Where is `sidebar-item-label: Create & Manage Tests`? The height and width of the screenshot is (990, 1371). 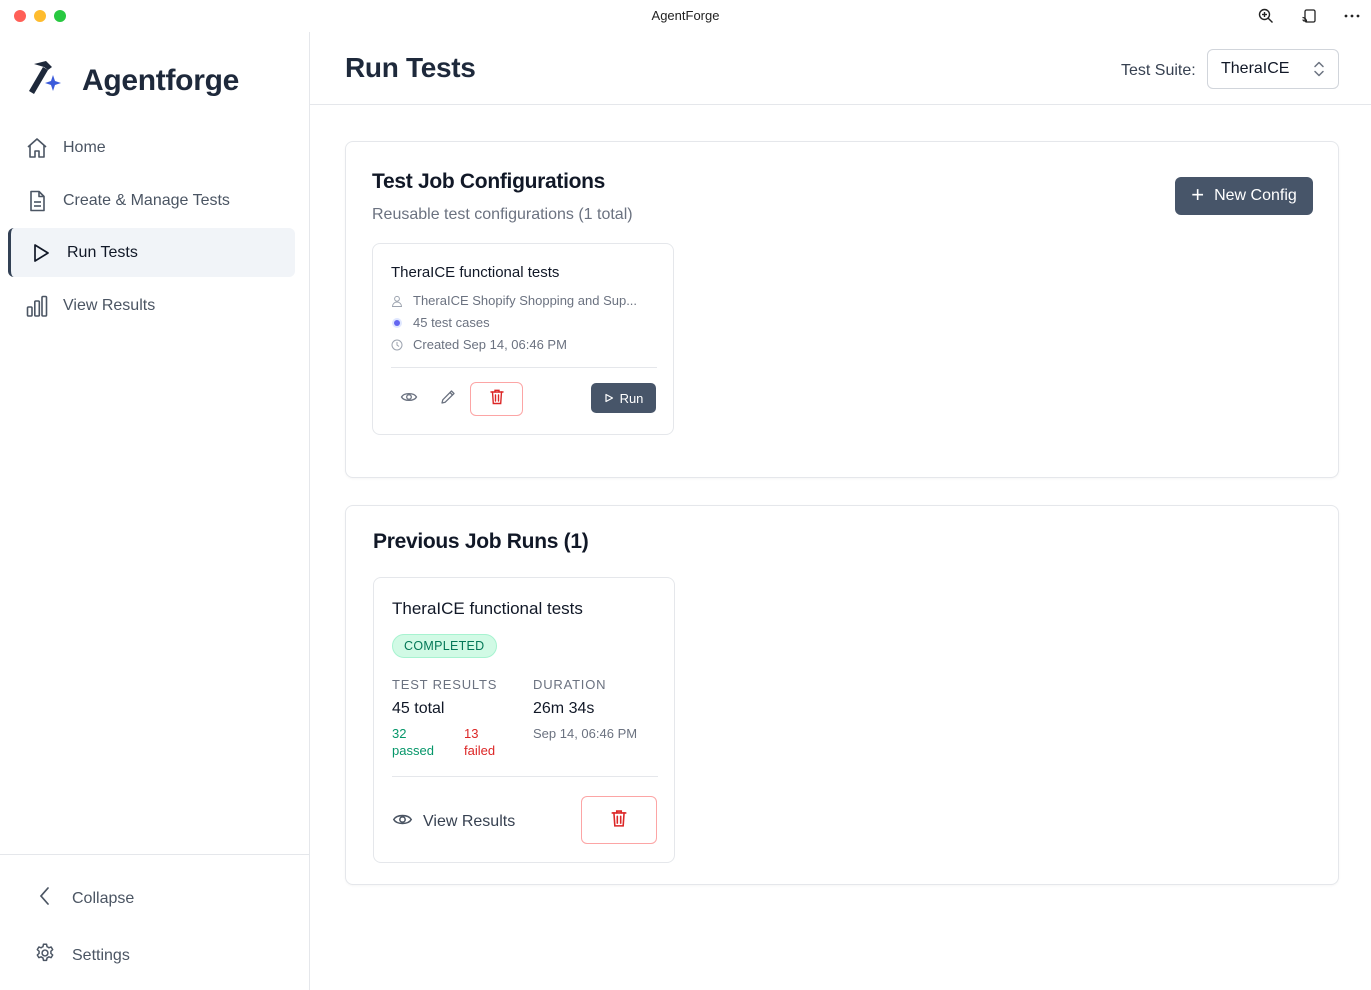
sidebar-item-label: Create & Manage Tests is located at coordinates (146, 200).